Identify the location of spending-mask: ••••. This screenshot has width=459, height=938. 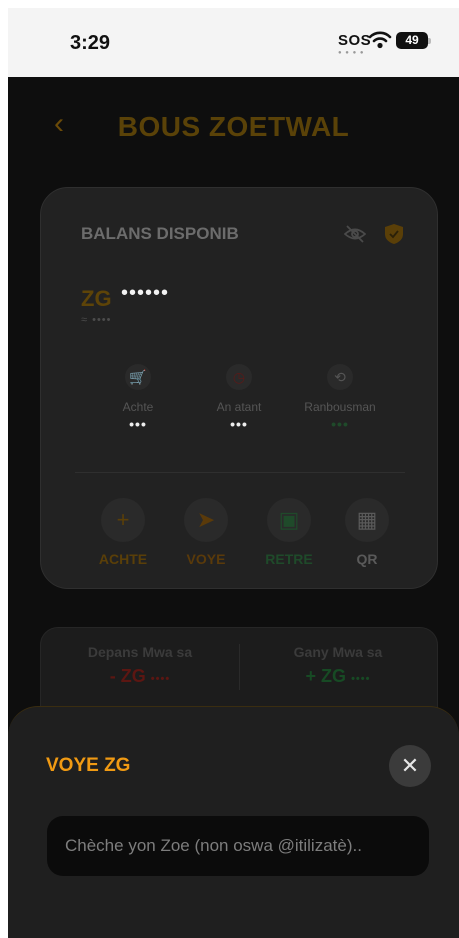
(160, 679).